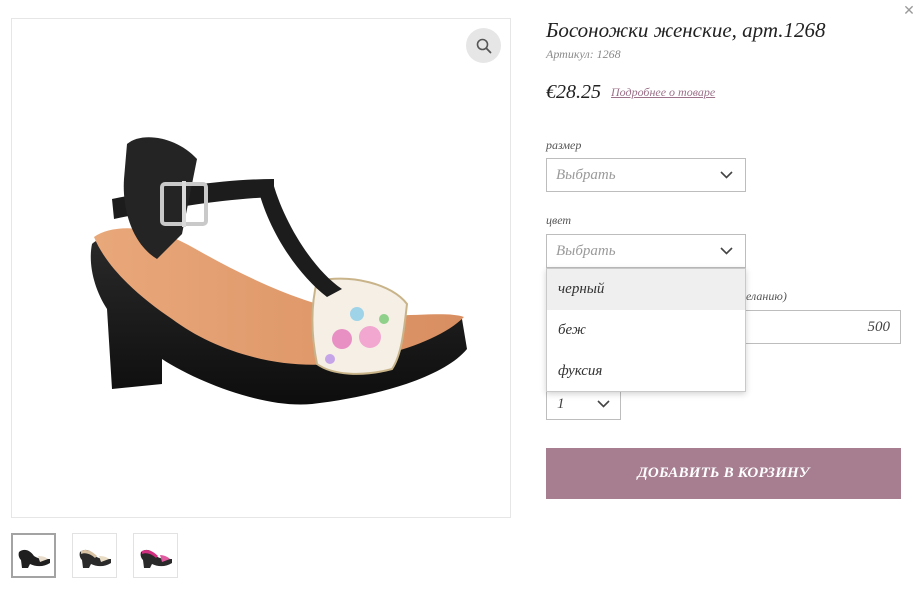 Image resolution: width=923 pixels, height=590 pixels. I want to click on thumbnail-beige, so click(94, 555).